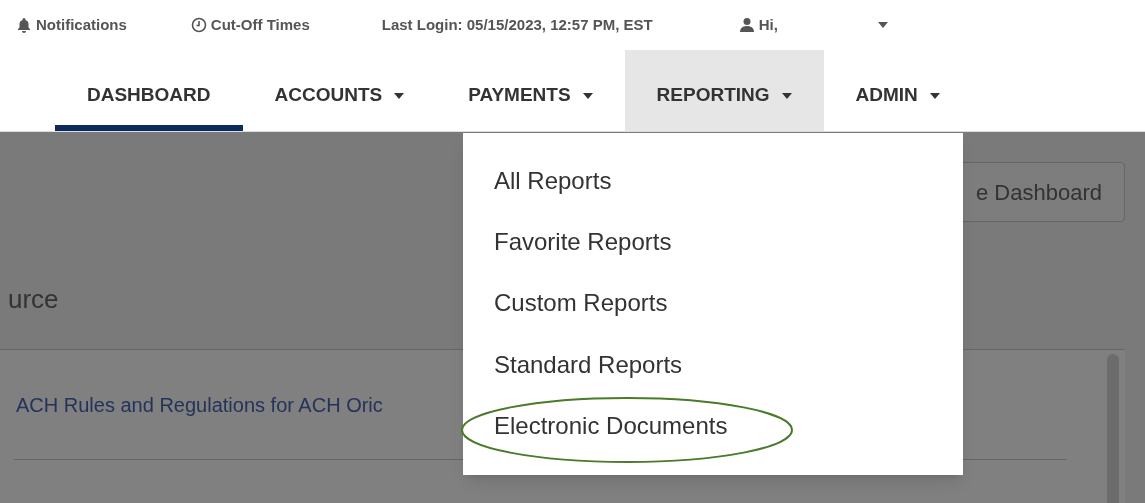 This screenshot has width=1145, height=503. What do you see at coordinates (198, 25) in the screenshot?
I see `clock-icon` at bounding box center [198, 25].